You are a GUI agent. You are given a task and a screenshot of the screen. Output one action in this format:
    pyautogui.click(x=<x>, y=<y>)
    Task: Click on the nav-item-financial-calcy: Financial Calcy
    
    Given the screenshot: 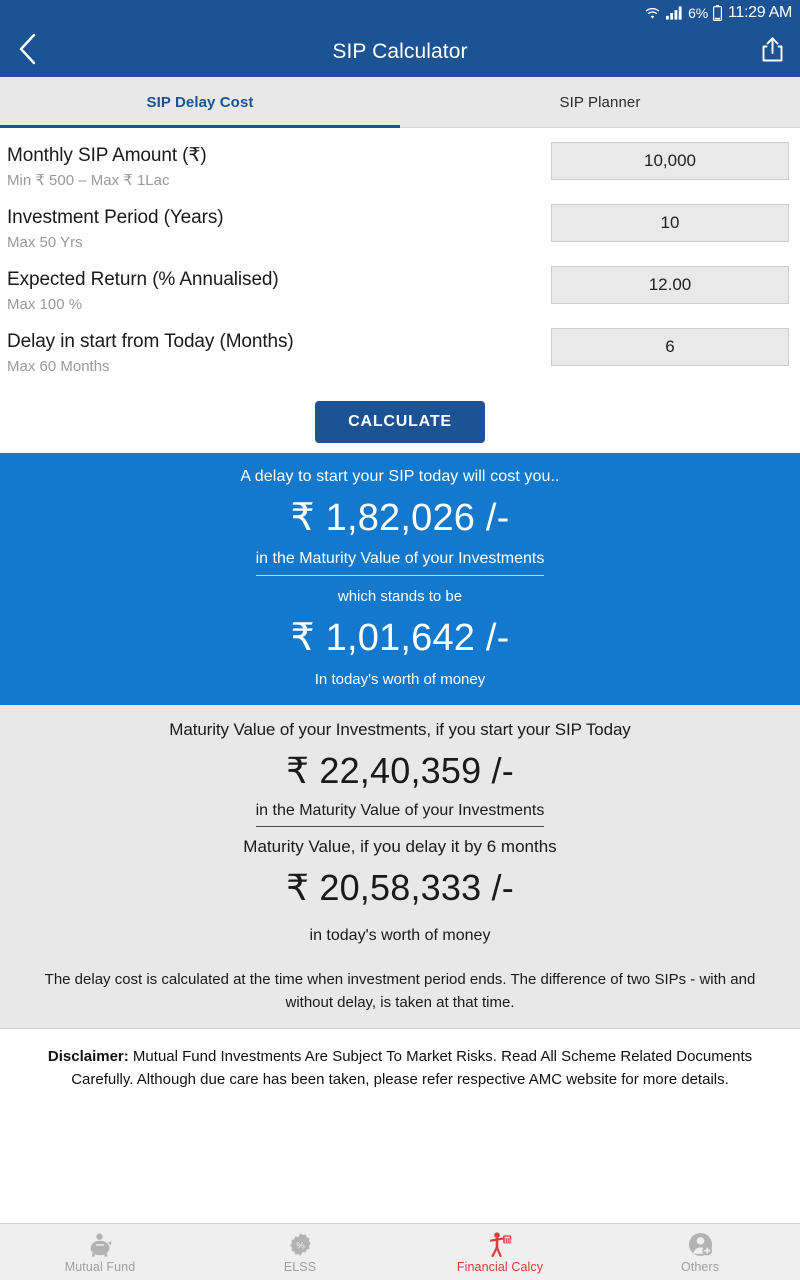 What is the action you would take?
    pyautogui.click(x=500, y=1252)
    